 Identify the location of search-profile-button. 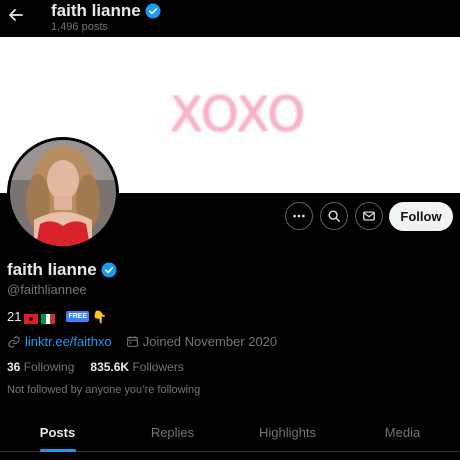
(334, 216).